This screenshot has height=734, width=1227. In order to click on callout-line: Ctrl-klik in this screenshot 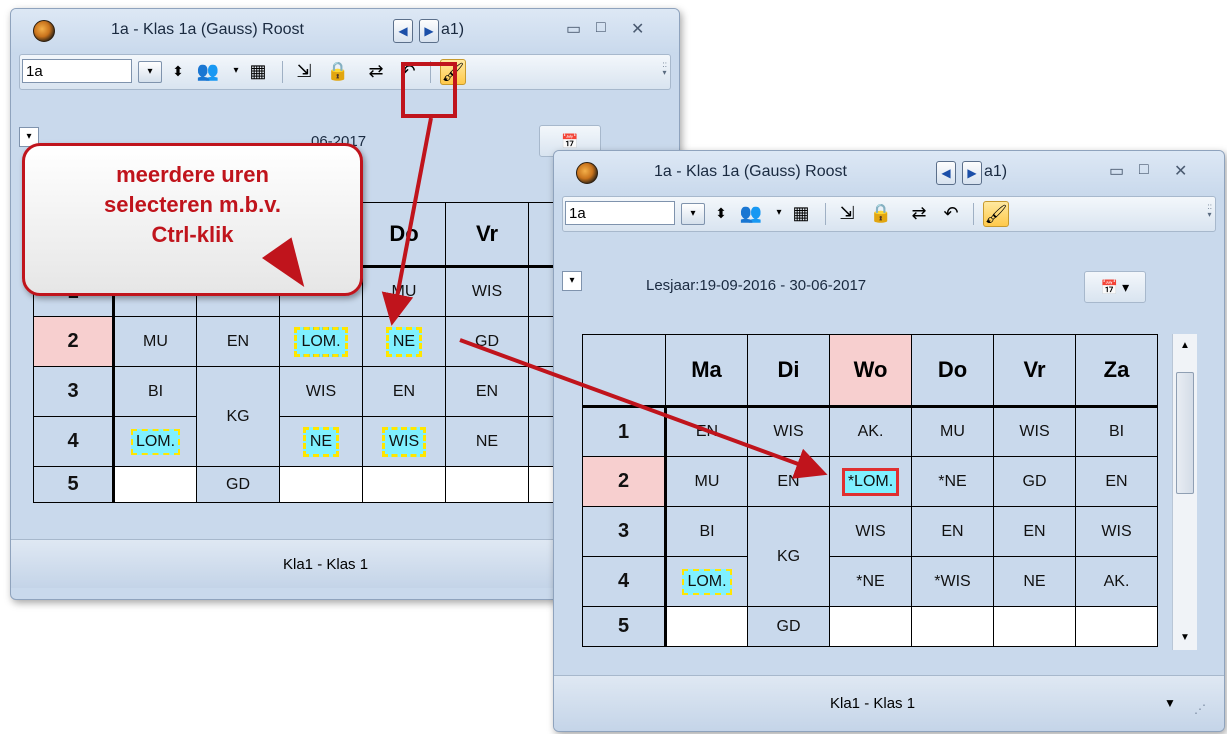, I will do `click(192, 234)`.